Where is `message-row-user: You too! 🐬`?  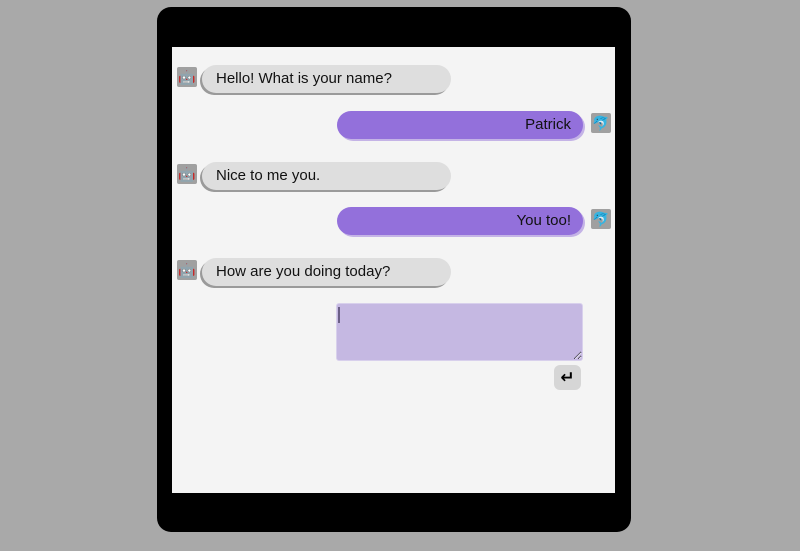
message-row-user: You too! 🐬 is located at coordinates (393, 223).